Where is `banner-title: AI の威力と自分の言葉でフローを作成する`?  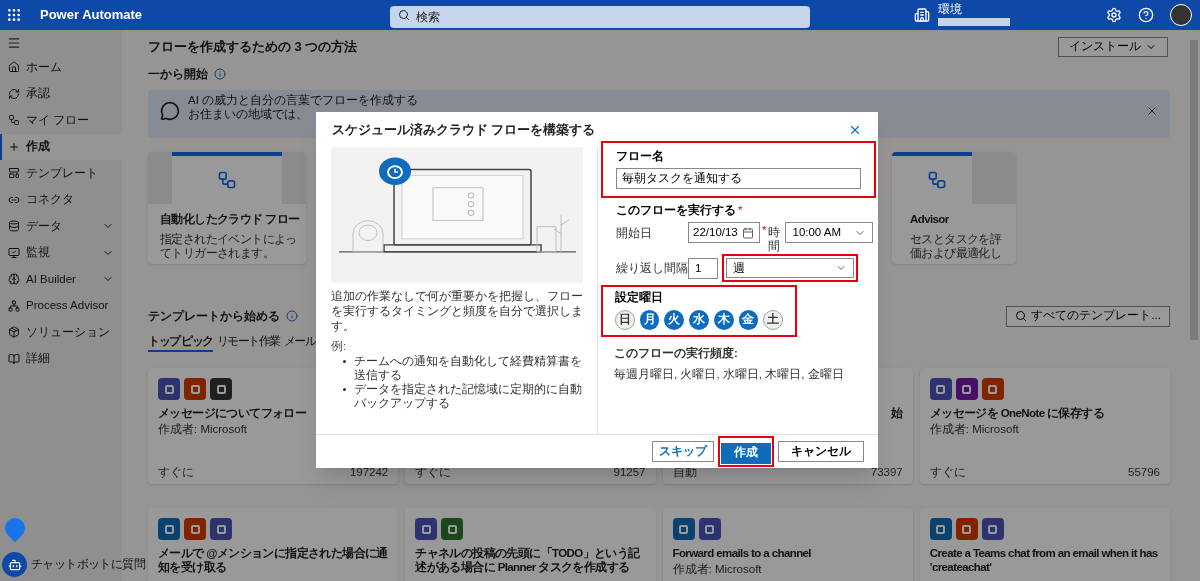 banner-title: AI の威力と自分の言葉でフローを作成する is located at coordinates (303, 100).